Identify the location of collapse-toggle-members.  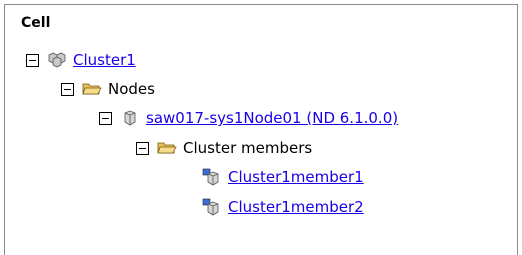
(142, 148).